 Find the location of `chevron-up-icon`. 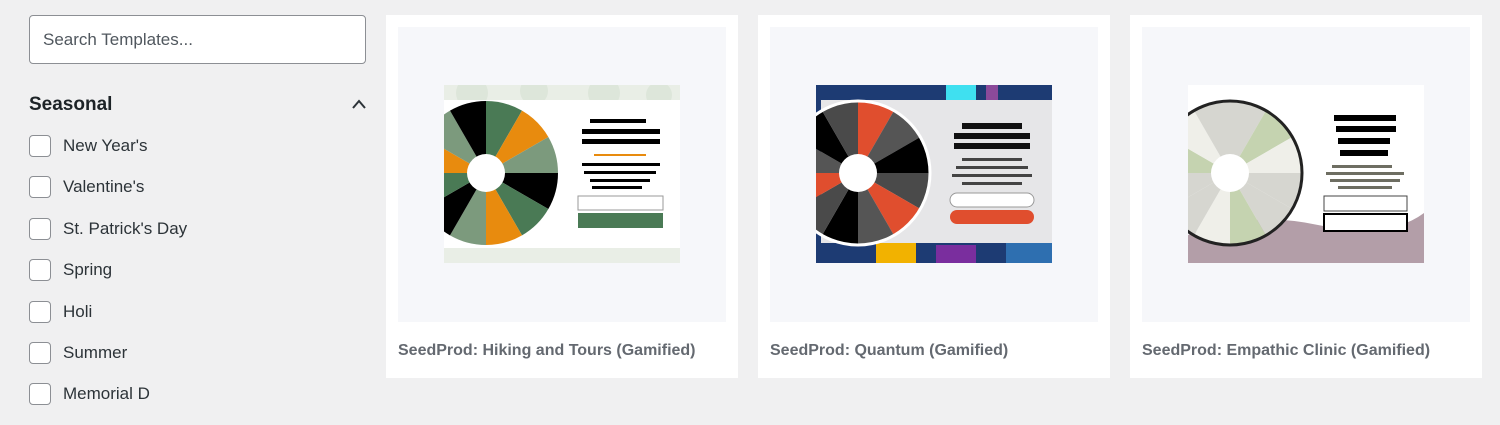

chevron-up-icon is located at coordinates (359, 104).